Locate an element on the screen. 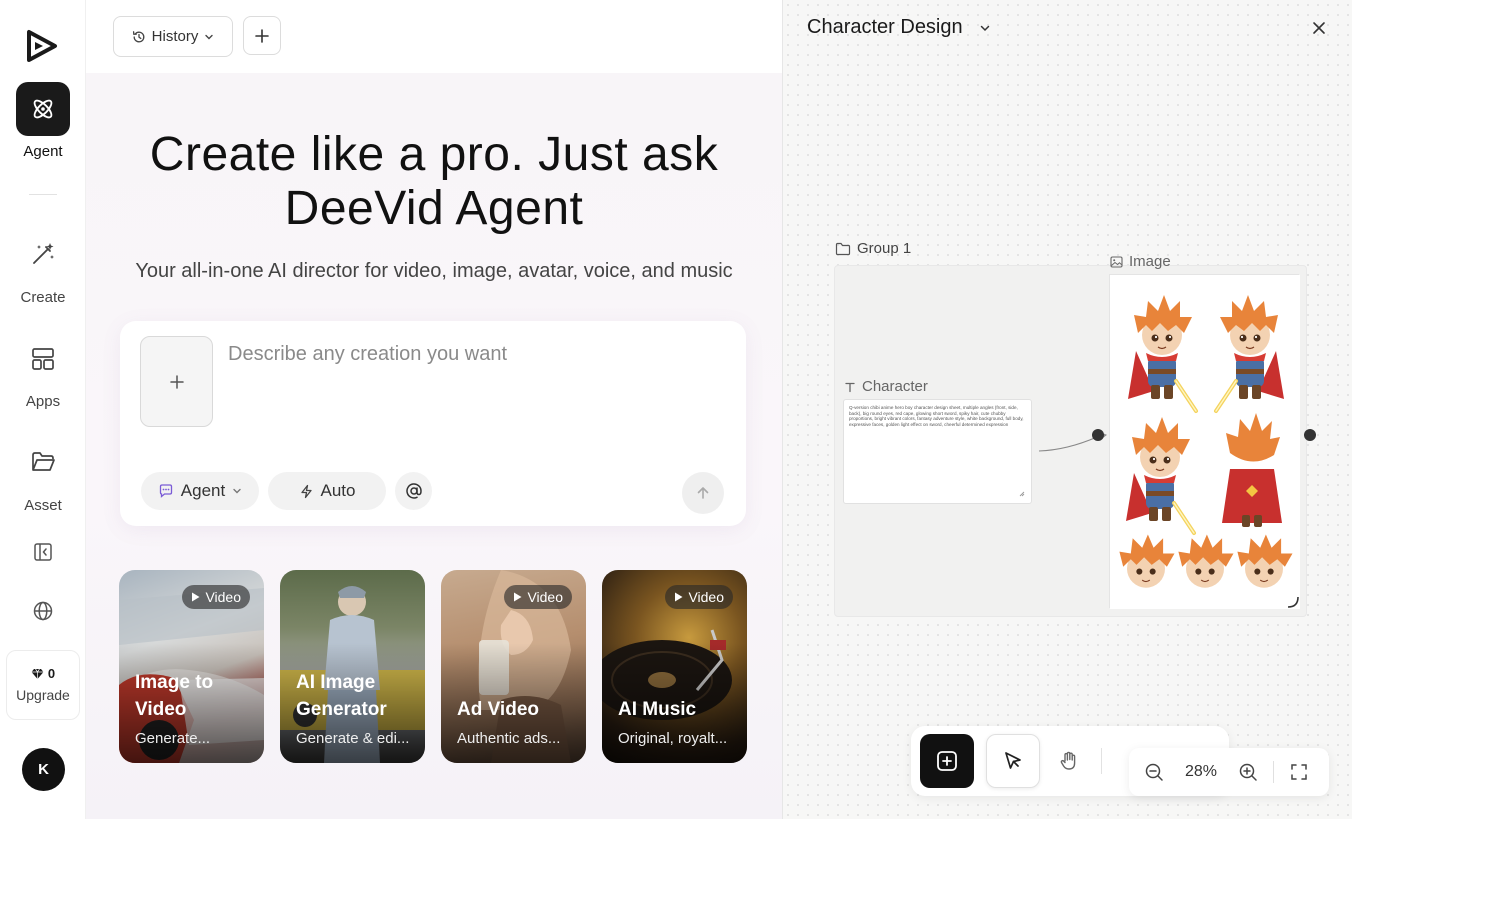  panel-title: Character Design is located at coordinates (885, 27).